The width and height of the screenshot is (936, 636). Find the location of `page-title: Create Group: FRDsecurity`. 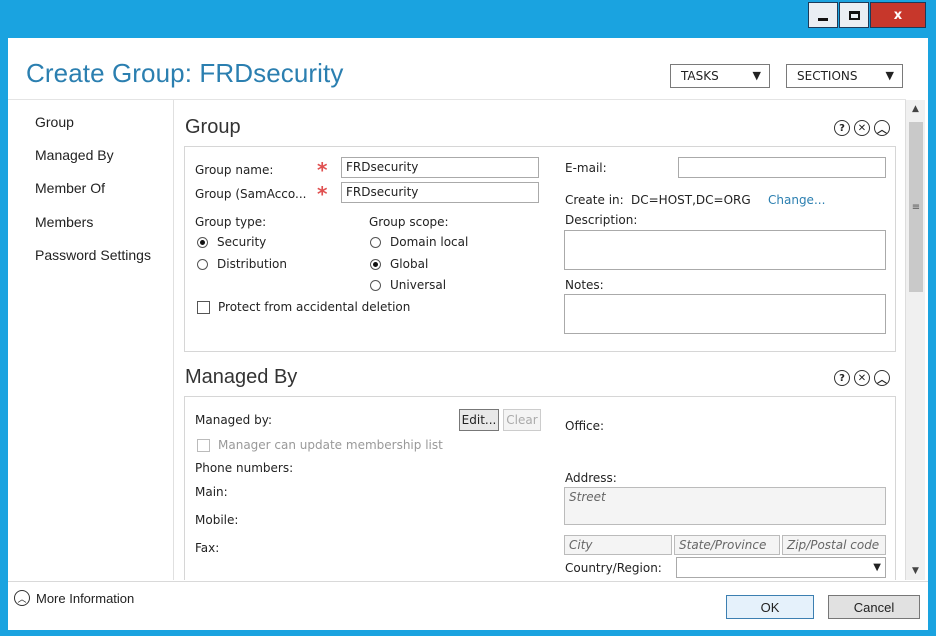

page-title: Create Group: FRDsecurity is located at coordinates (185, 73).